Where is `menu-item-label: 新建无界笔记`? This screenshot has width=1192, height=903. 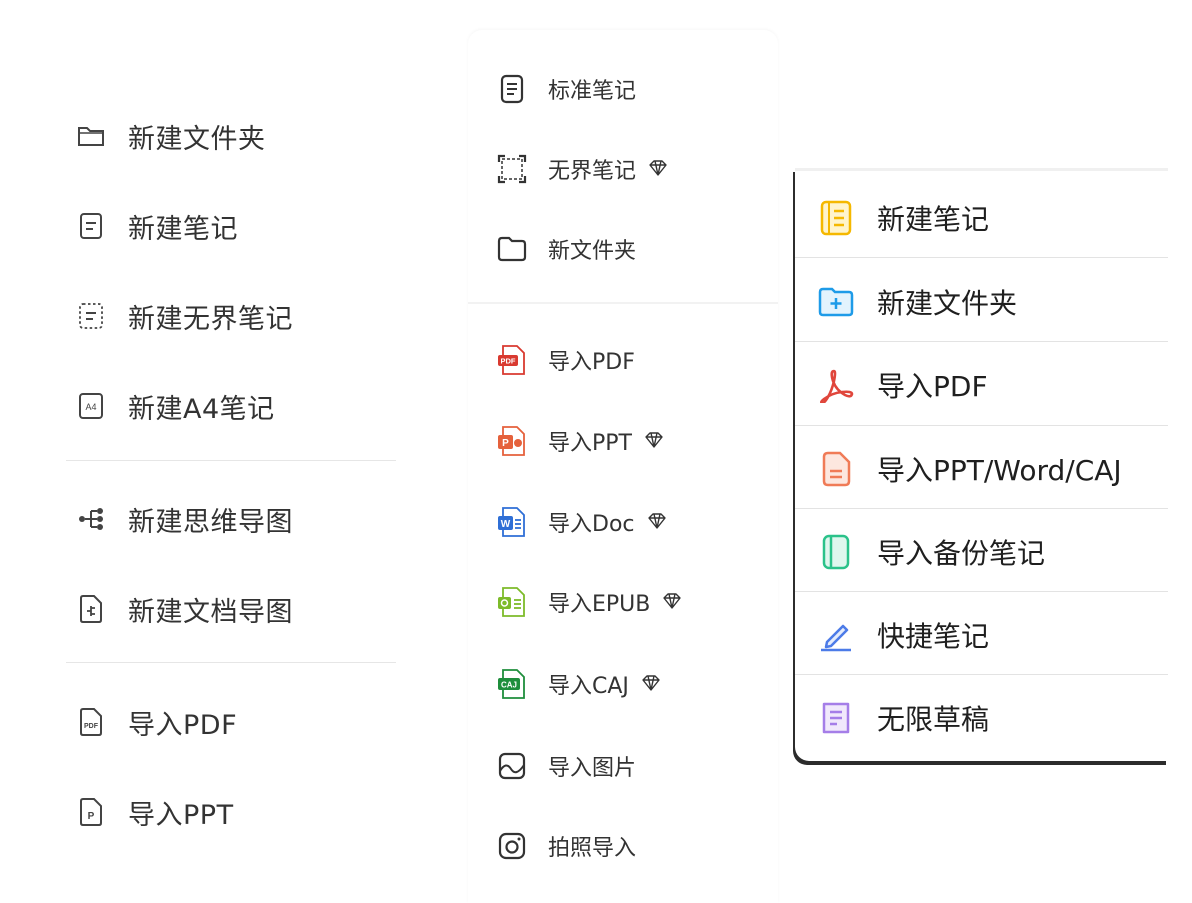 menu-item-label: 新建无界笔记 is located at coordinates (210, 319).